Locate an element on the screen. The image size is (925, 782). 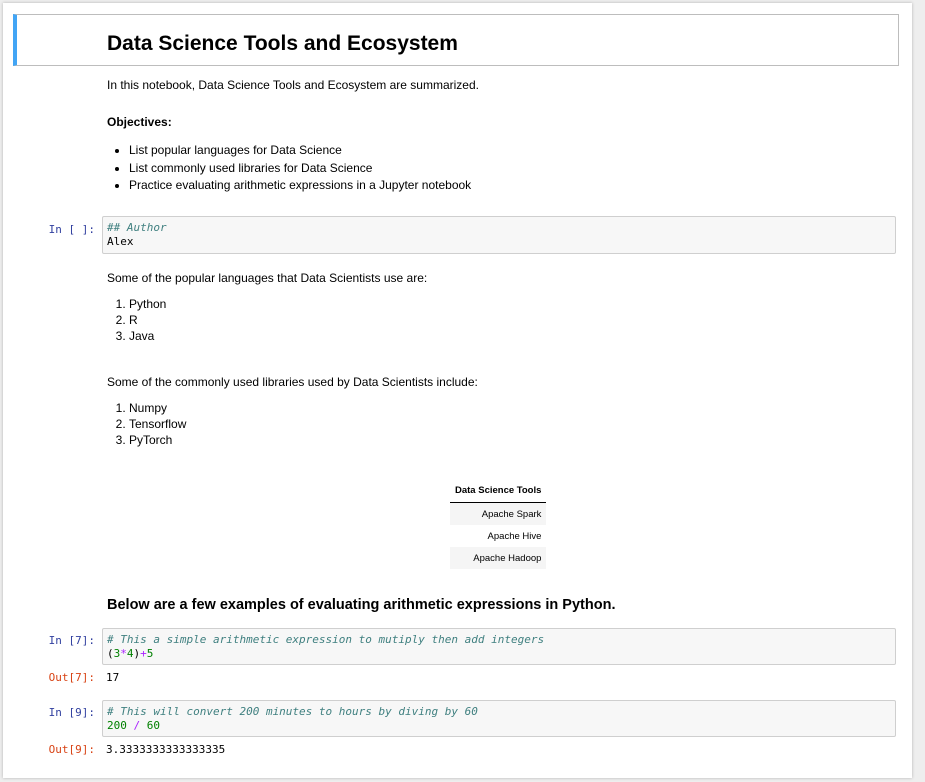
code-operator: + is located at coordinates (143, 653).